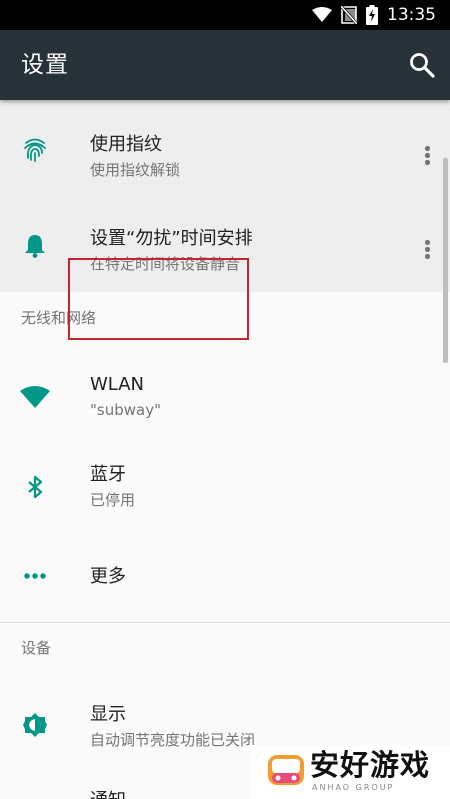 The image size is (450, 799). What do you see at coordinates (108, 794) in the screenshot?
I see `setting-title: 通知` at bounding box center [108, 794].